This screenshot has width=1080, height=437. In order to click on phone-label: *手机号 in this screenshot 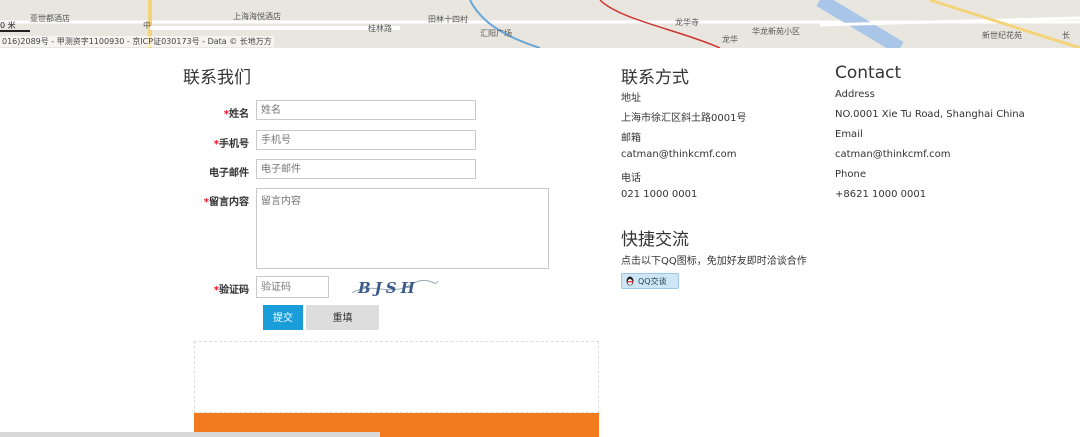, I will do `click(209, 142)`.